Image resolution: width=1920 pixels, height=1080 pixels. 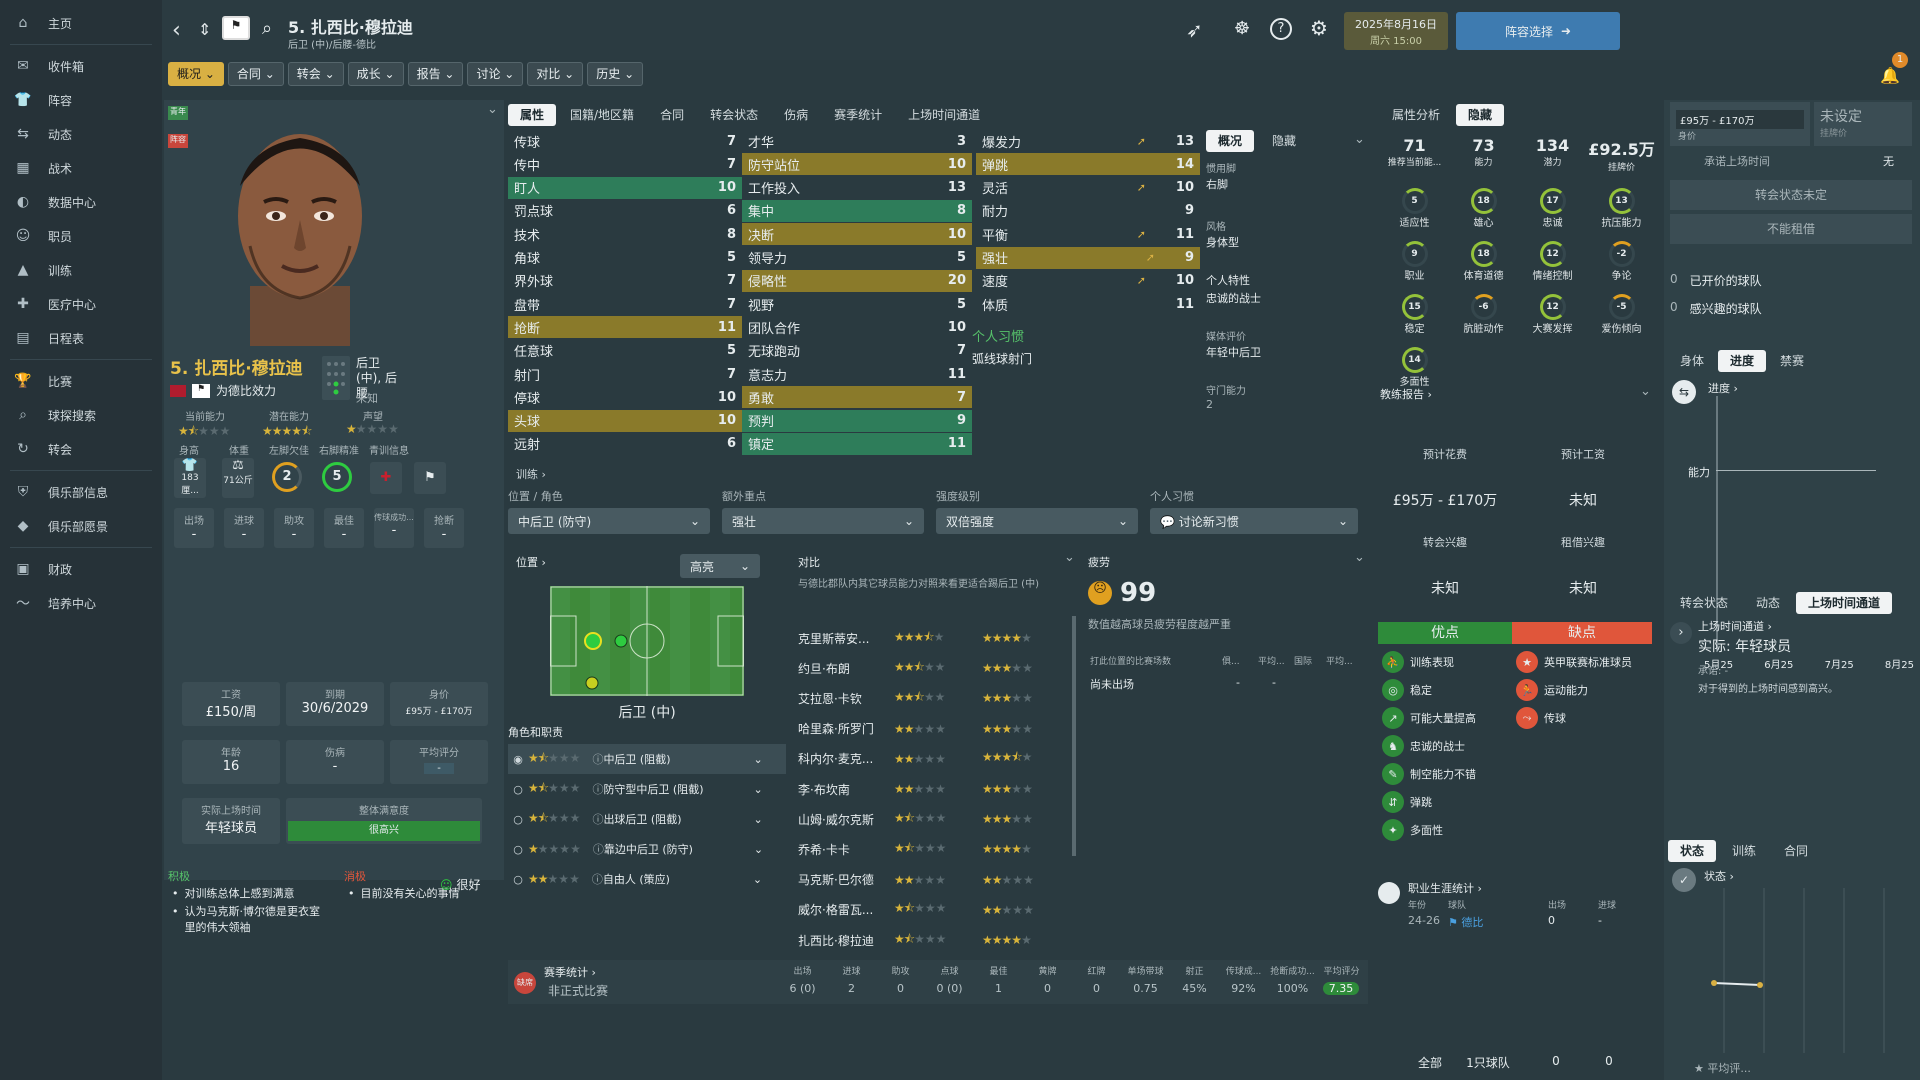 What do you see at coordinates (1844, 603) in the screenshot?
I see `tab-playing-time: 上场时间通道` at bounding box center [1844, 603].